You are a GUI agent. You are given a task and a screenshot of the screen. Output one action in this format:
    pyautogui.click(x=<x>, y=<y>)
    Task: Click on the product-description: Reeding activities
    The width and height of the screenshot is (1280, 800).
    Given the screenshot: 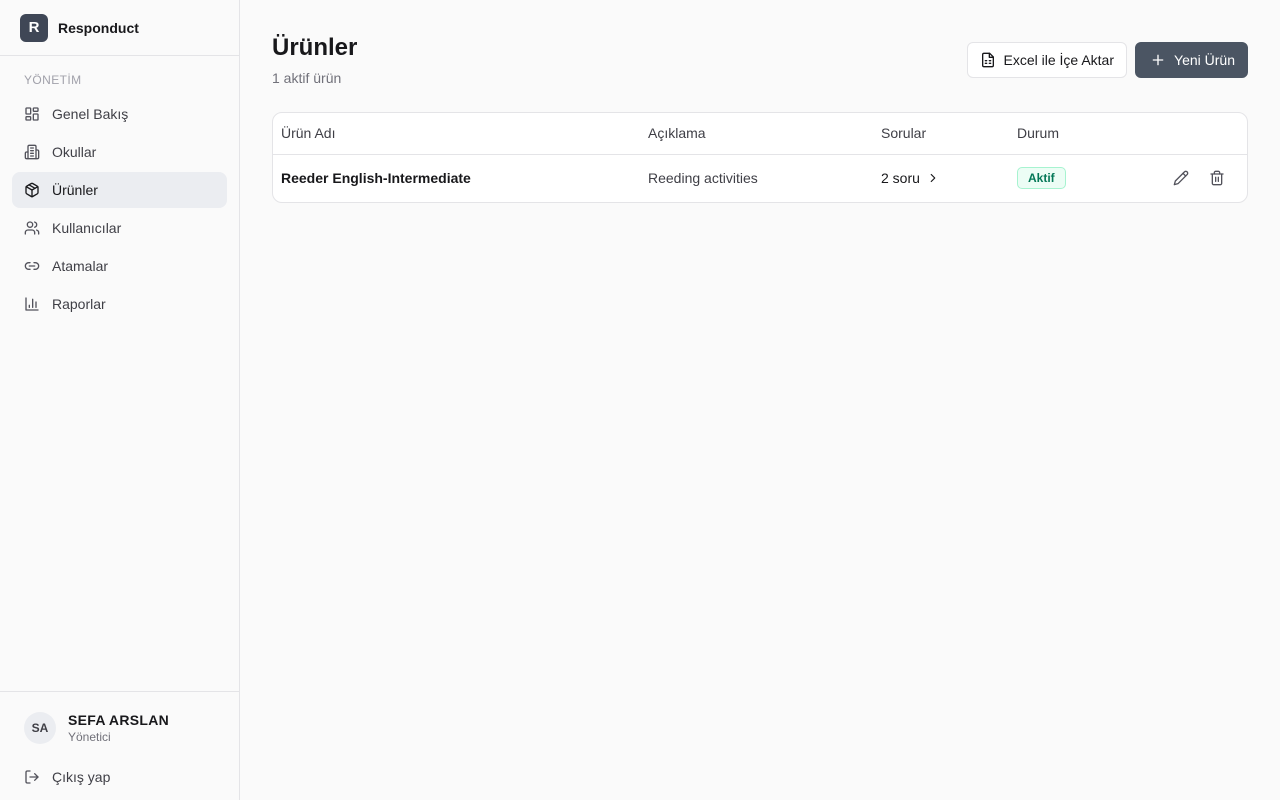 What is the action you would take?
    pyautogui.click(x=703, y=178)
    